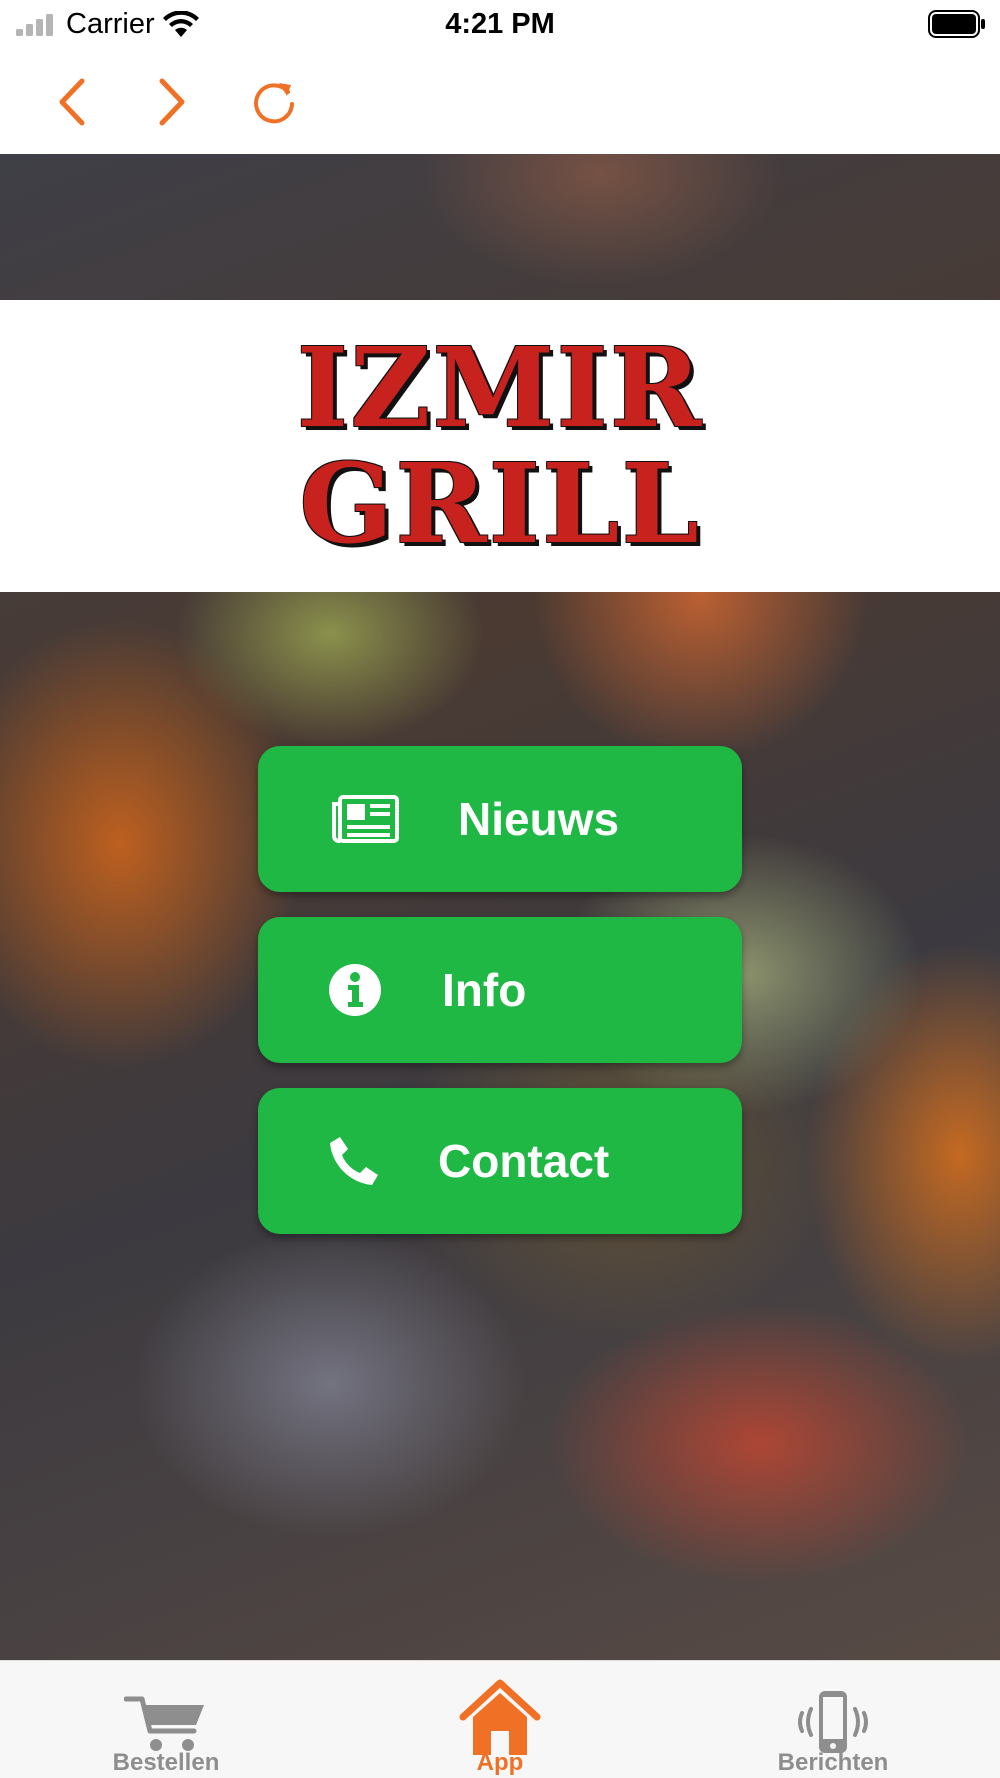 The width and height of the screenshot is (1000, 1778). I want to click on back-button, so click(72, 102).